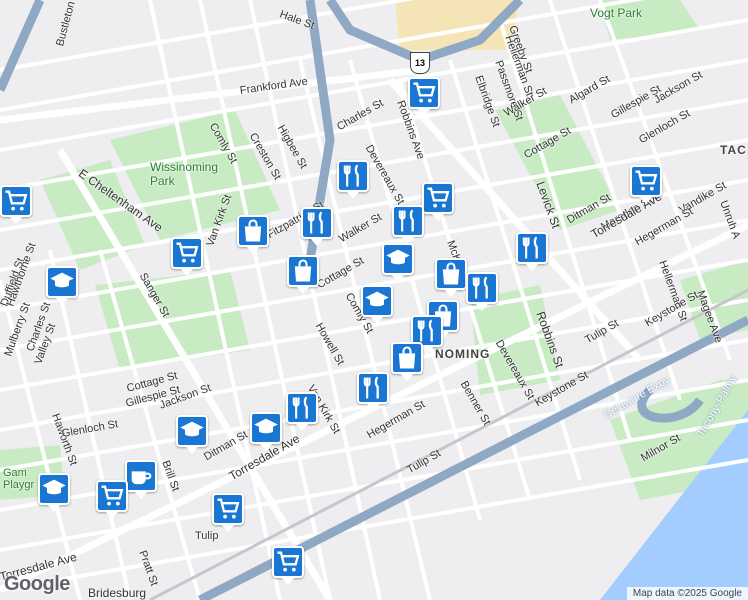 The width and height of the screenshot is (748, 600). What do you see at coordinates (420, 63) in the screenshot?
I see `route-13-shield: 13` at bounding box center [420, 63].